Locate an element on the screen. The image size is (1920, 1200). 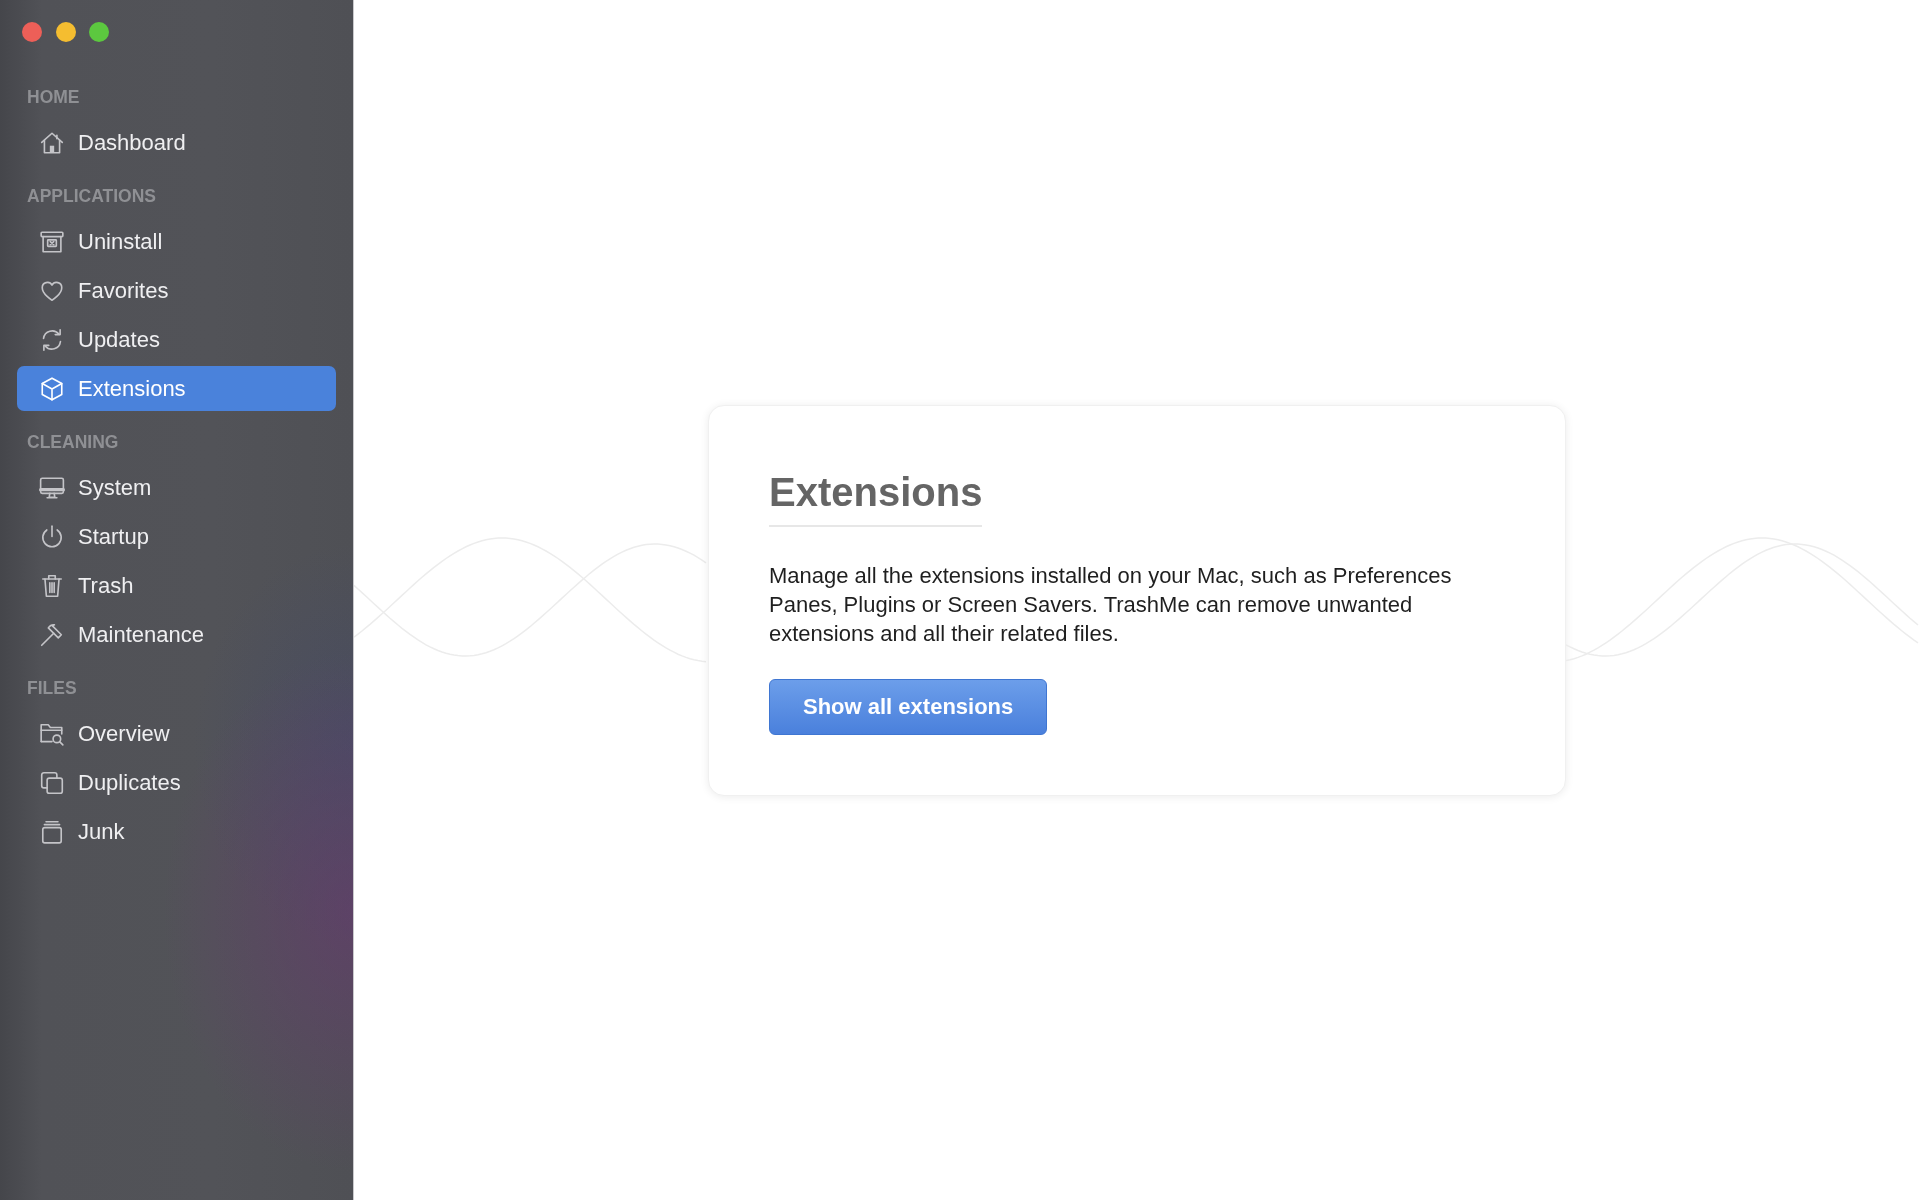
sidebar-item: Junk is located at coordinates (176, 831).